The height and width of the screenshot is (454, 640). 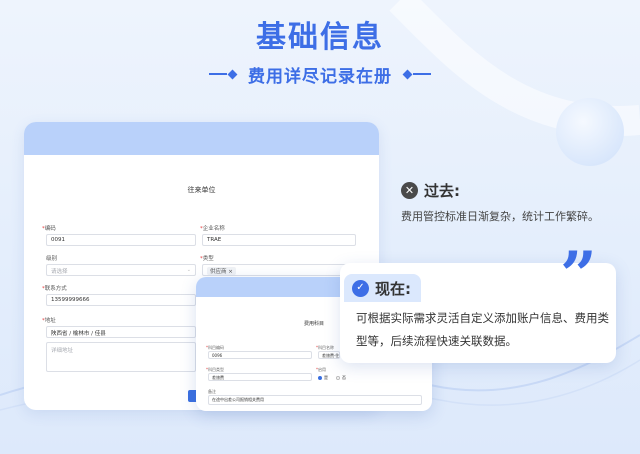 What do you see at coordinates (121, 240) in the screenshot?
I see `code-input: 0091` at bounding box center [121, 240].